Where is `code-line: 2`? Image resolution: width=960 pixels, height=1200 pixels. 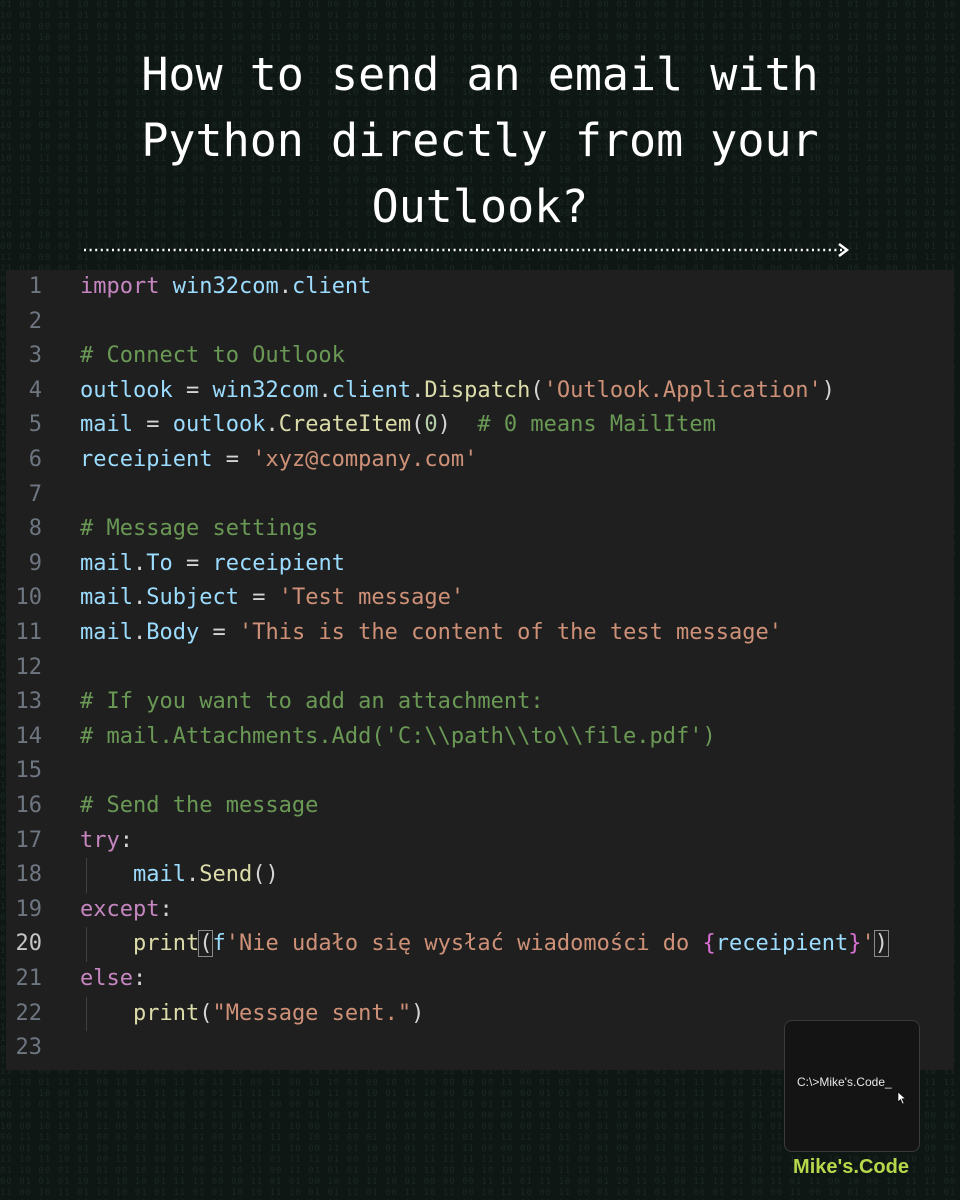
code-line: 2 is located at coordinates (480, 322).